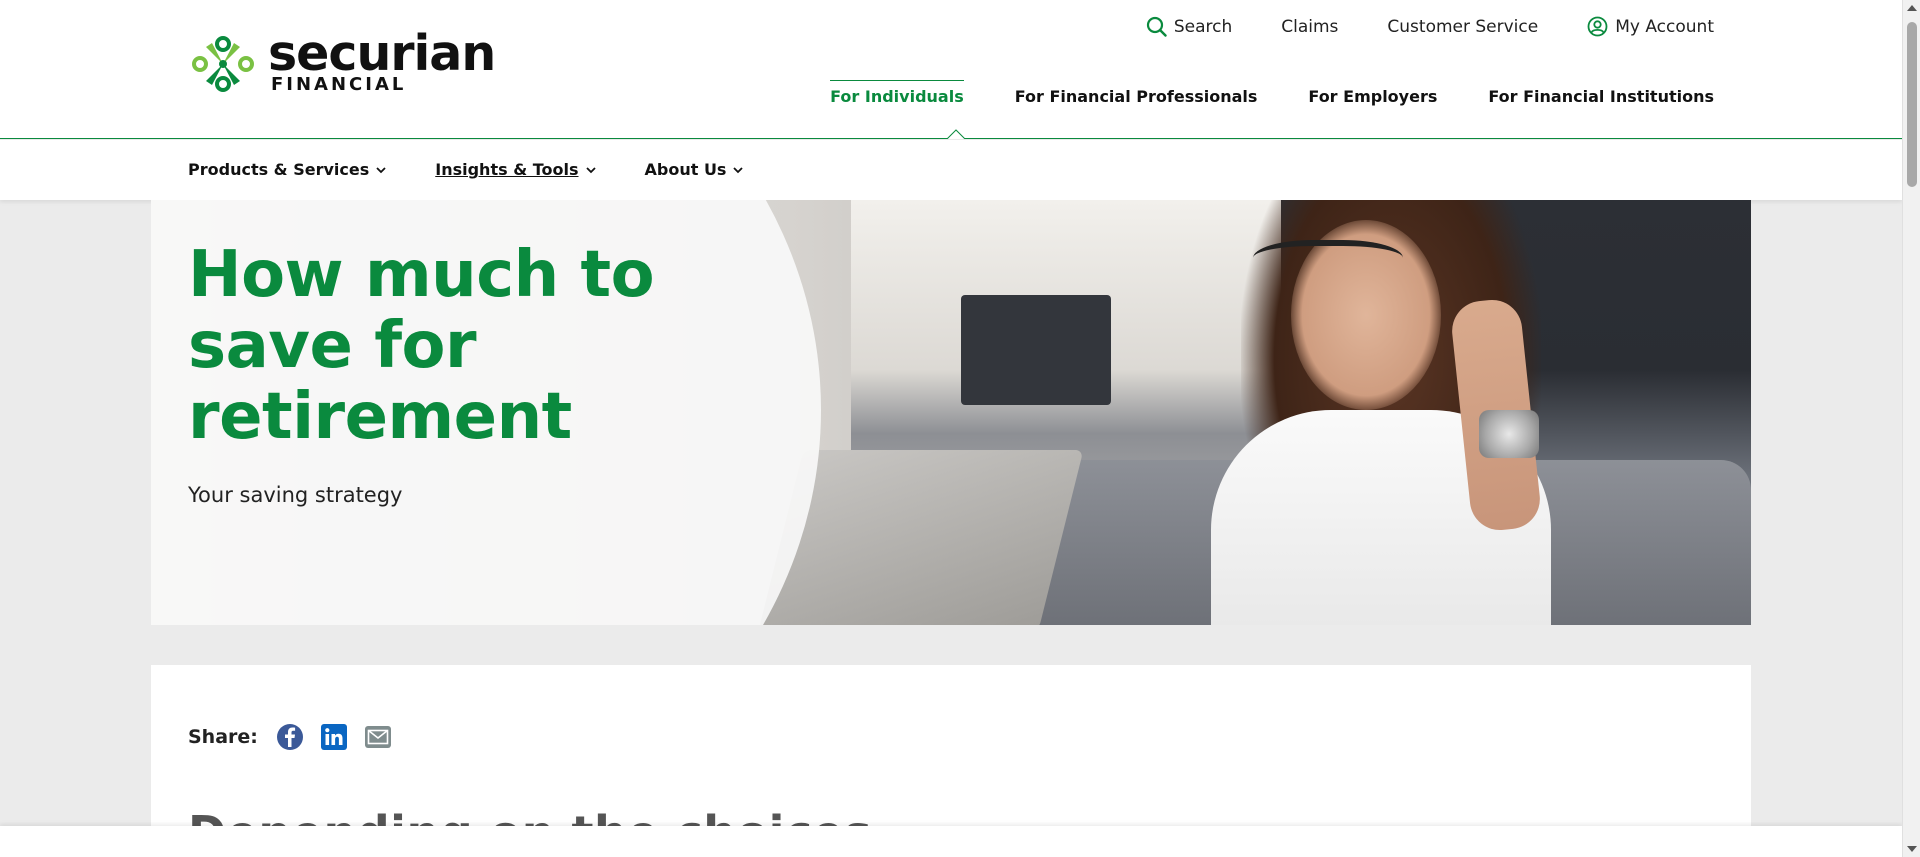 The height and width of the screenshot is (857, 1920). Describe the element at coordinates (295, 495) in the screenshot. I see `page-subtitle: Your saving strategy` at that location.